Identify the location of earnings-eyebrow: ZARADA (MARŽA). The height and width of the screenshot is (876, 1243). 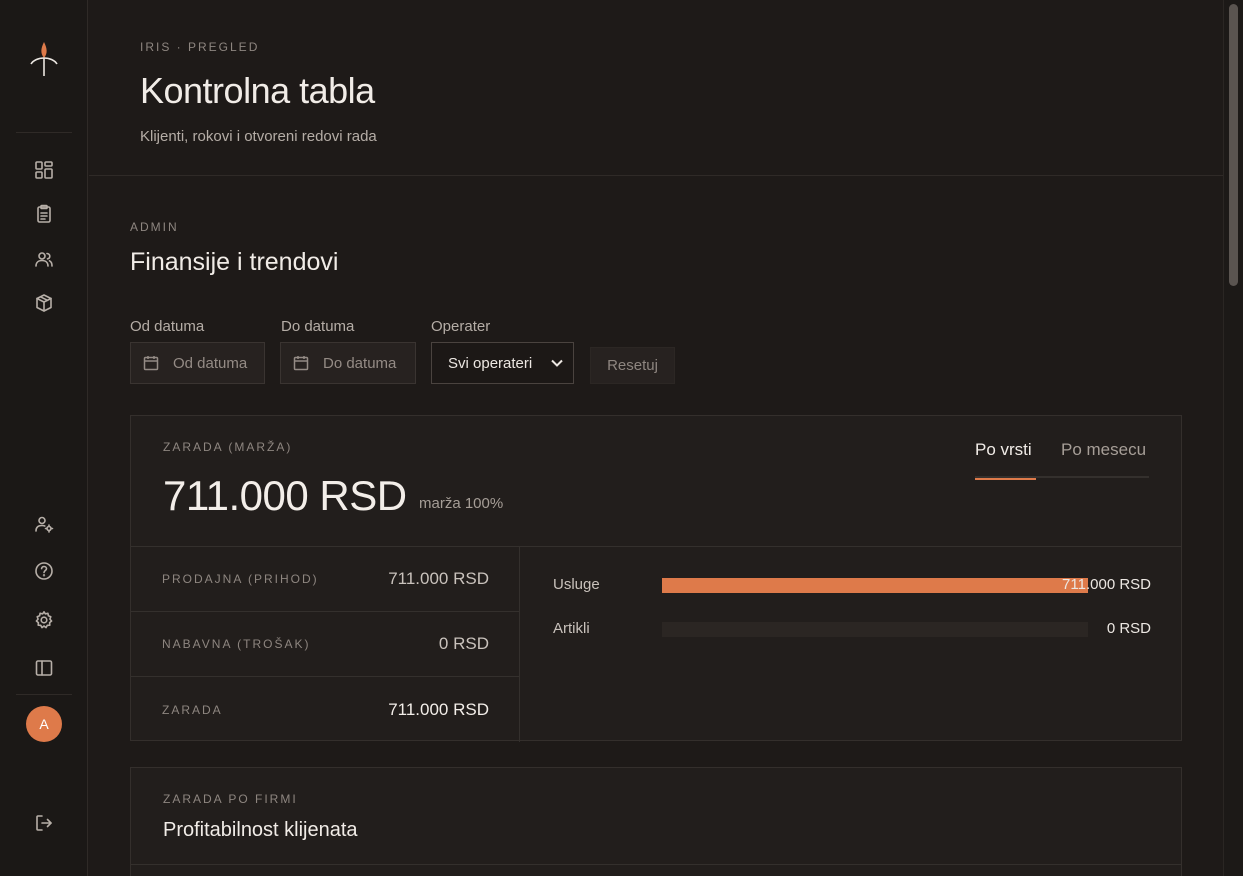
(228, 447).